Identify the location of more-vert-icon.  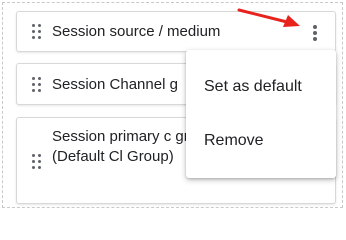
(315, 33).